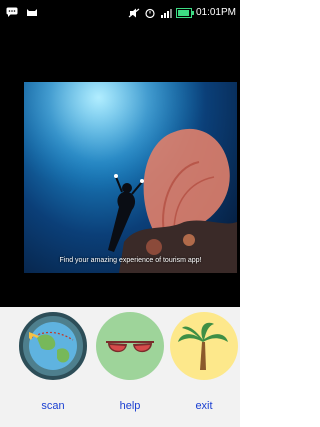  What do you see at coordinates (22, 12) in the screenshot?
I see `status-left-icons` at bounding box center [22, 12].